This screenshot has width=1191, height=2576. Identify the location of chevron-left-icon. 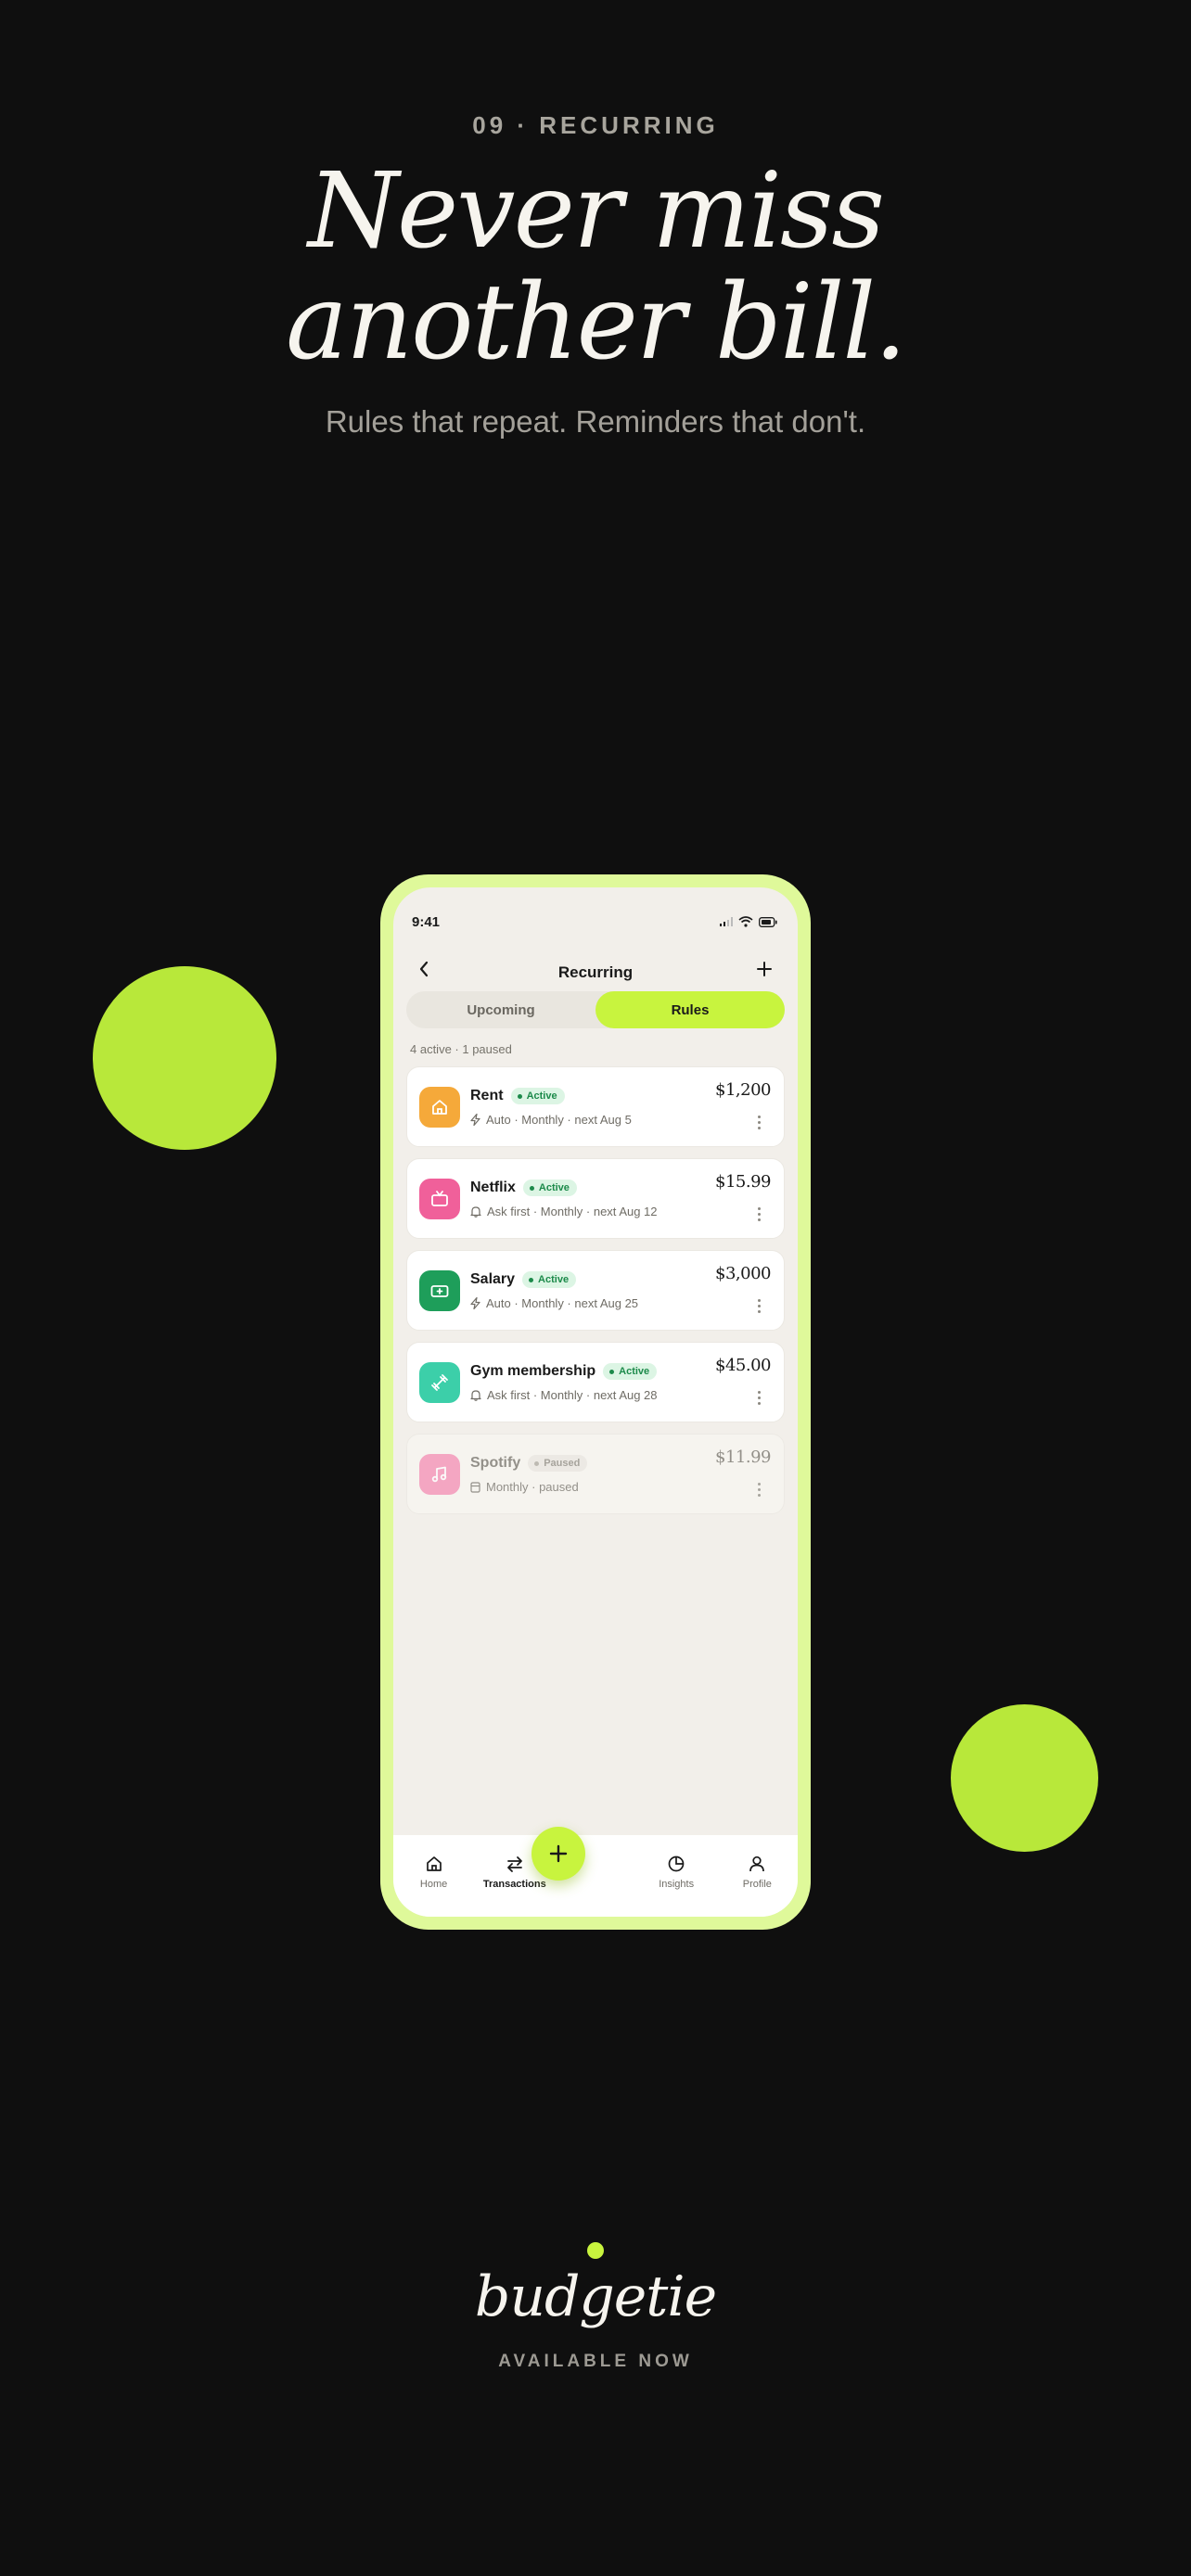
(424, 969).